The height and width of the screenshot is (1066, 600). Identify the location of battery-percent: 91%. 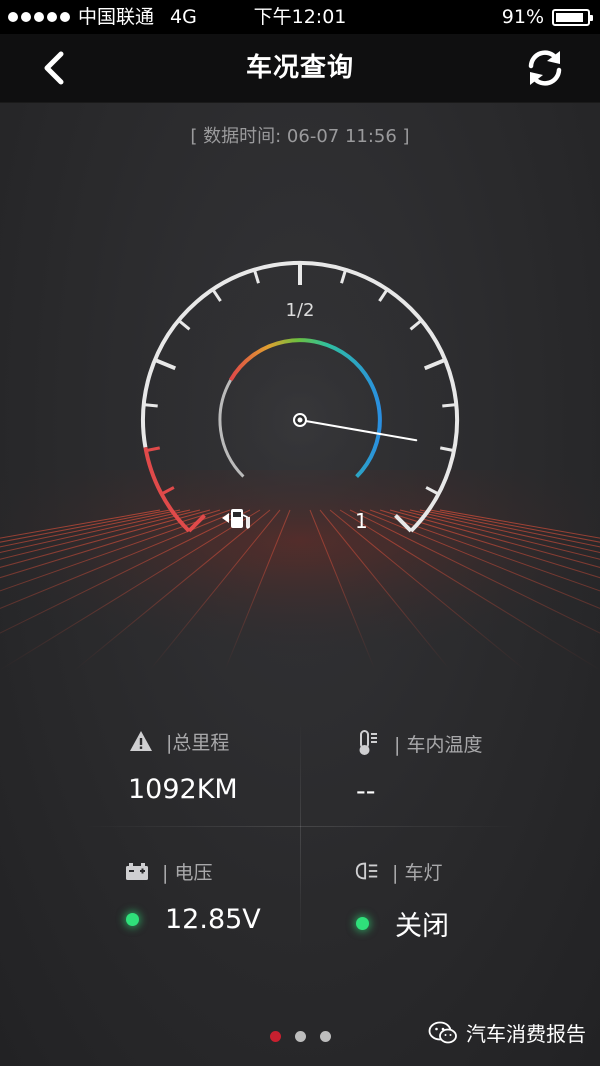
(522, 17).